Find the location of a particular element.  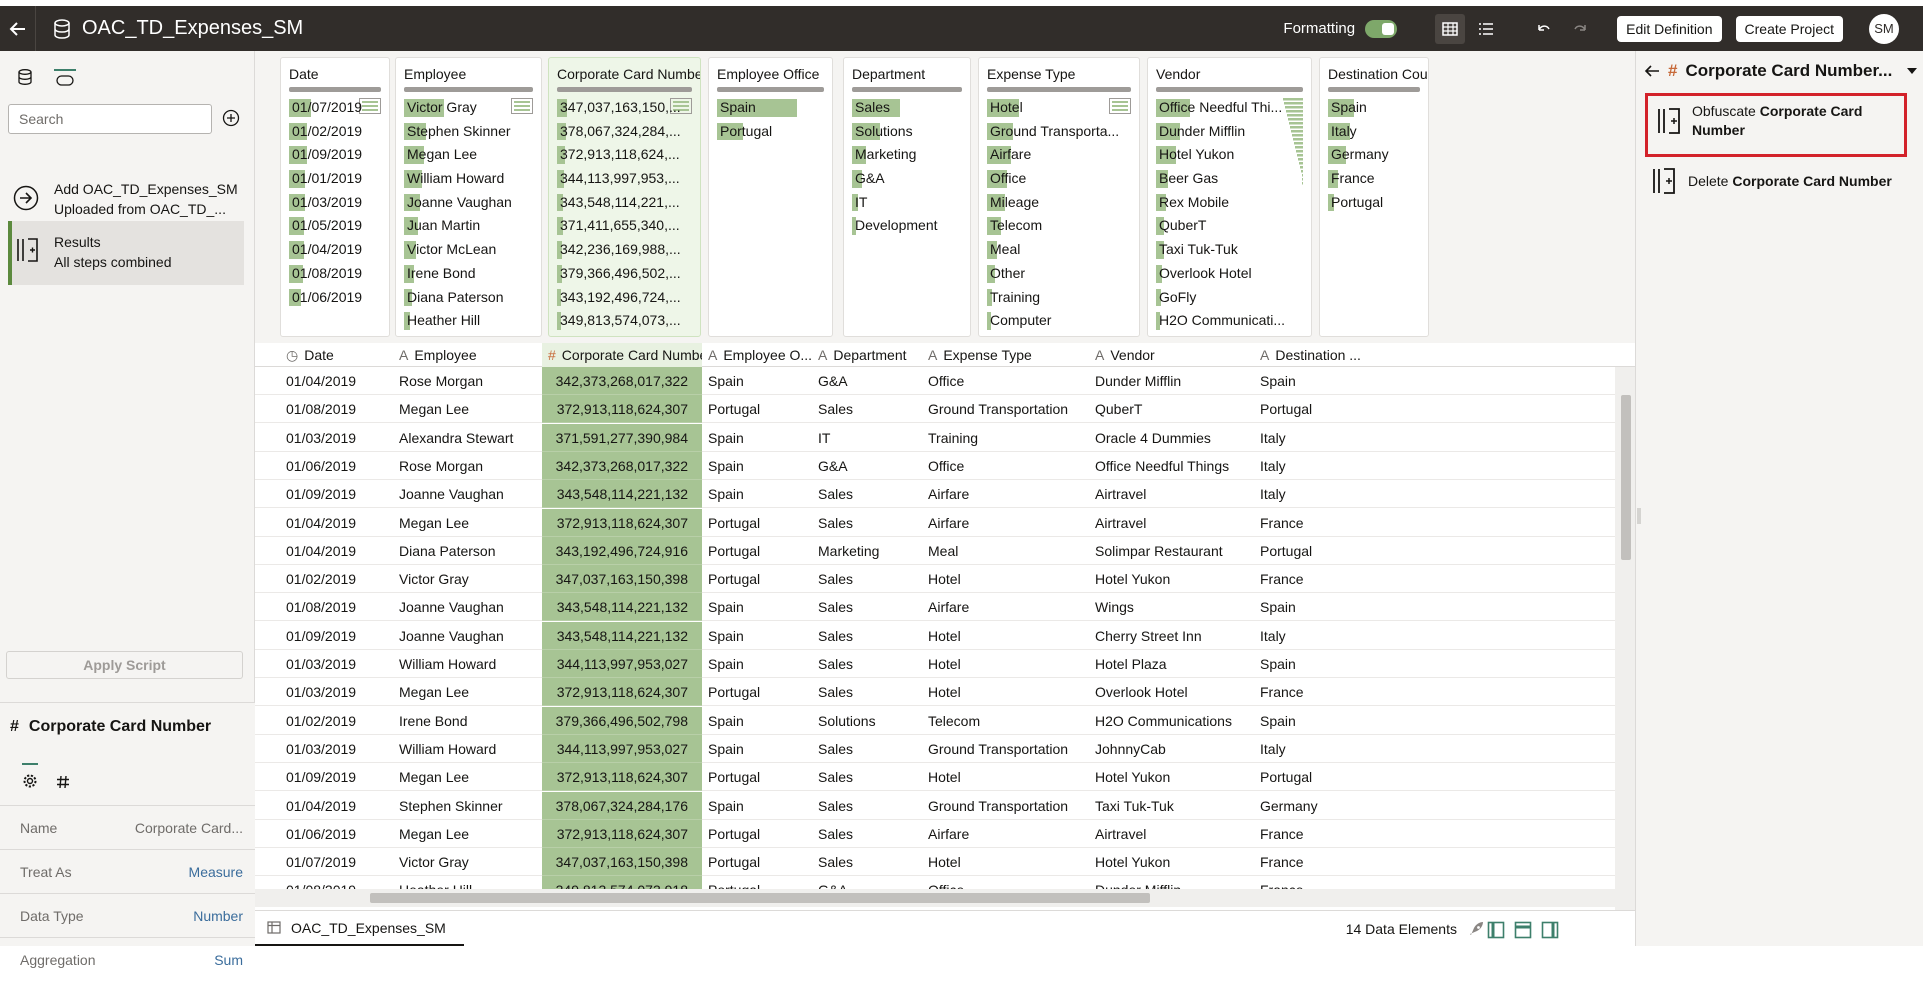

recommendation-delete: Delete Corporate Card Number is located at coordinates (1776, 181).